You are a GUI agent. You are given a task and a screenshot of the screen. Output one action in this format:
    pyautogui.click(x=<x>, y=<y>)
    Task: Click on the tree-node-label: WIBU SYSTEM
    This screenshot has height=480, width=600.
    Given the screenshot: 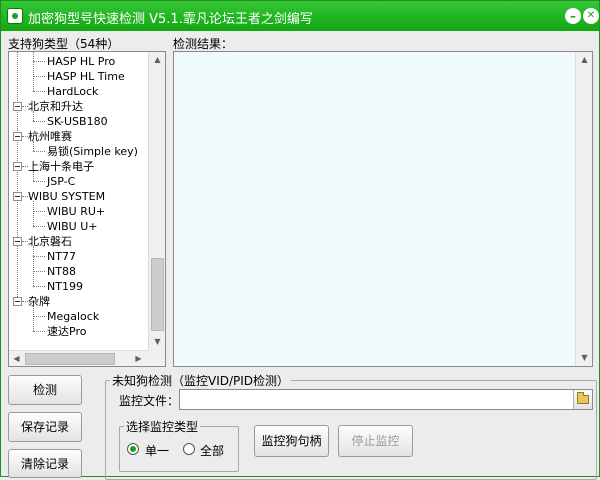 What is the action you would take?
    pyautogui.click(x=67, y=196)
    